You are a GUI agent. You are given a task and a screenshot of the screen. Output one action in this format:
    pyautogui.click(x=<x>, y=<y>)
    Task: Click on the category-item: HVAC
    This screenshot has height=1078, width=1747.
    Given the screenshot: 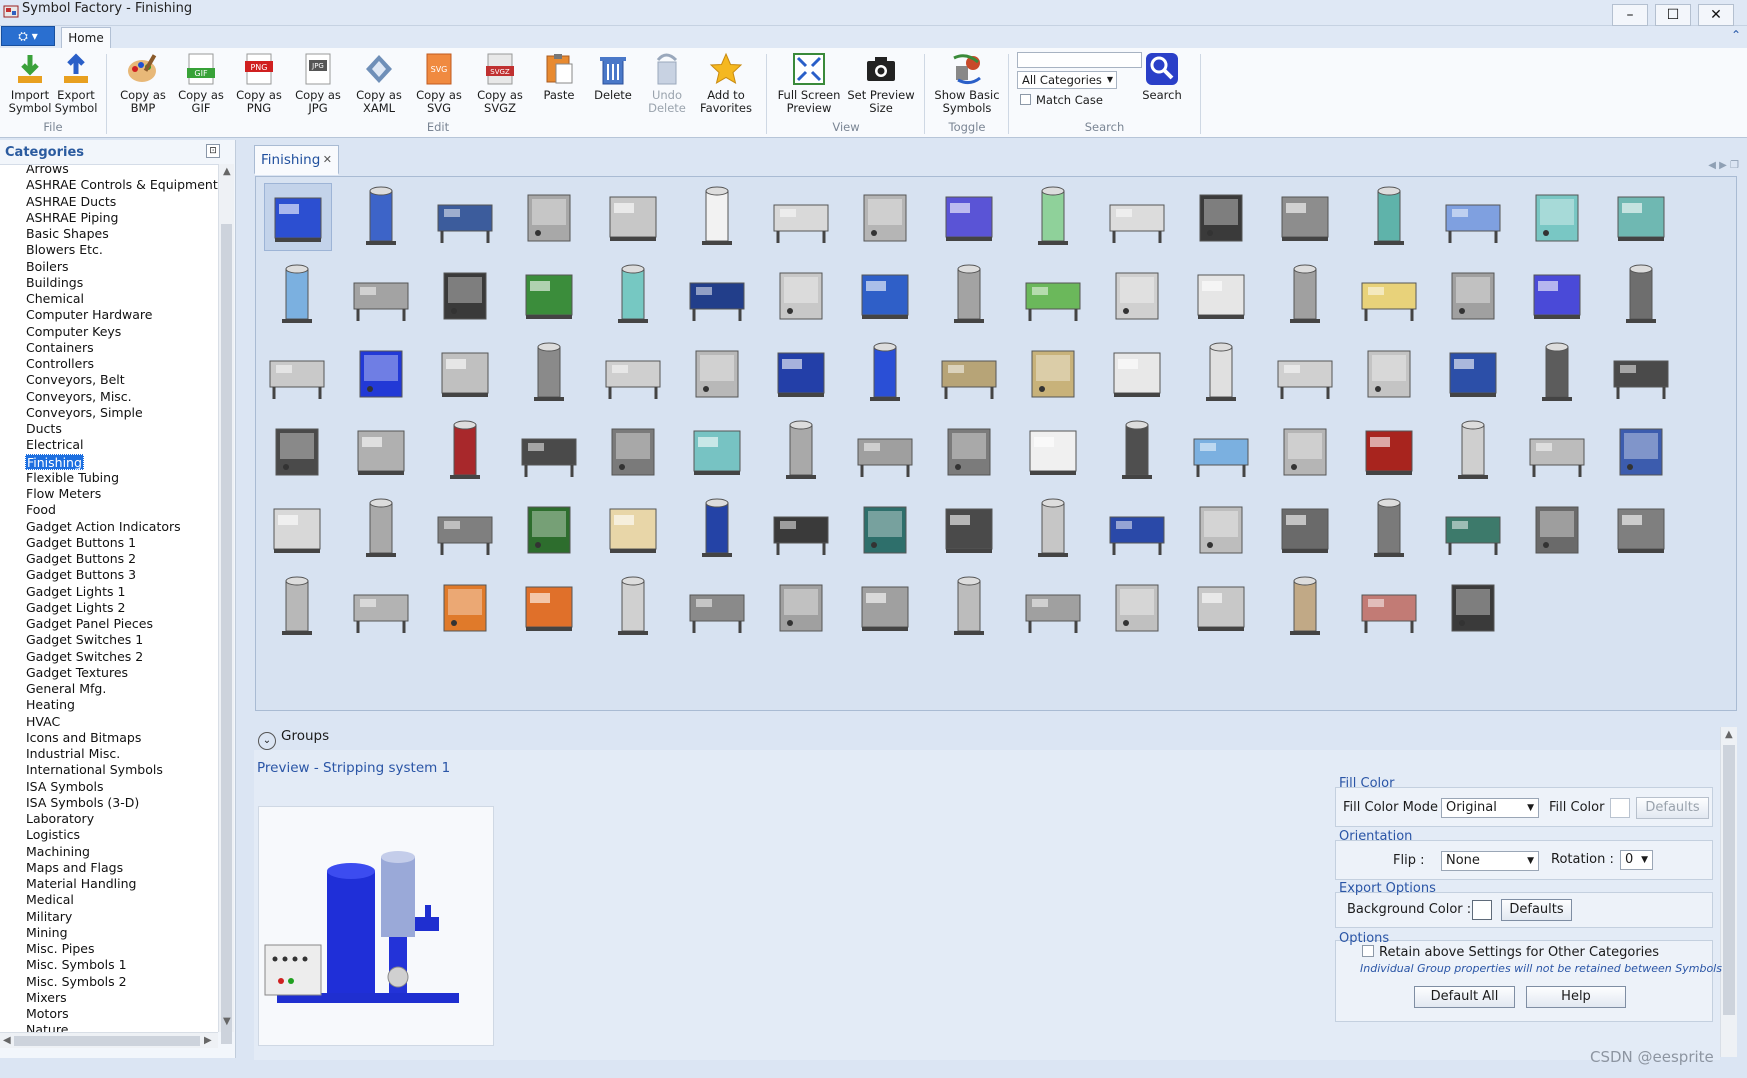 What is the action you would take?
    pyautogui.click(x=43, y=722)
    